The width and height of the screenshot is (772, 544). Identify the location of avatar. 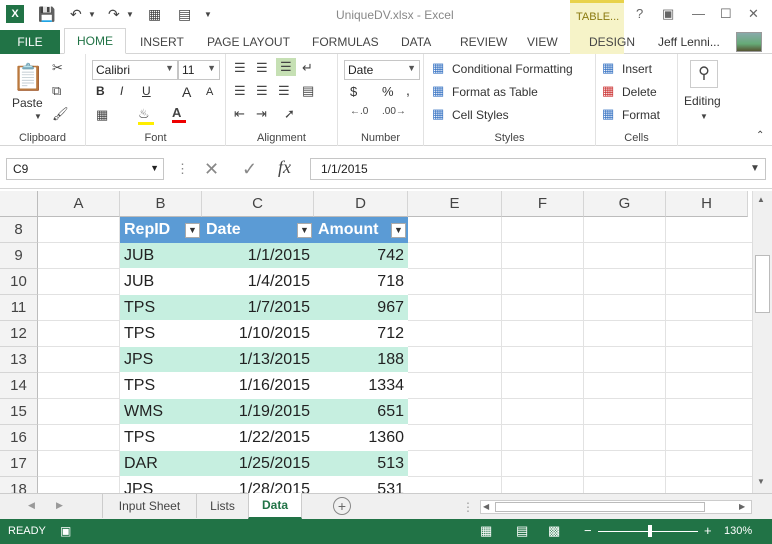
(749, 42).